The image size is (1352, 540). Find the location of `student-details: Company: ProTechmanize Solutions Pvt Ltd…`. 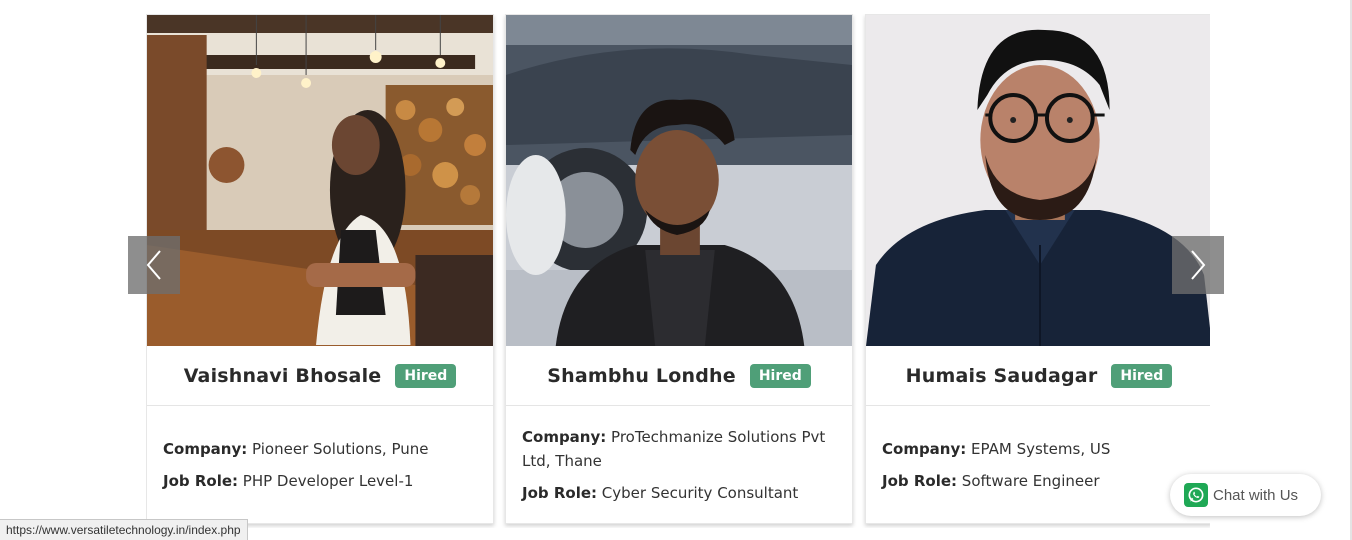

student-details: Company: ProTechmanize Solutions Pvt Ltd… is located at coordinates (679, 464).